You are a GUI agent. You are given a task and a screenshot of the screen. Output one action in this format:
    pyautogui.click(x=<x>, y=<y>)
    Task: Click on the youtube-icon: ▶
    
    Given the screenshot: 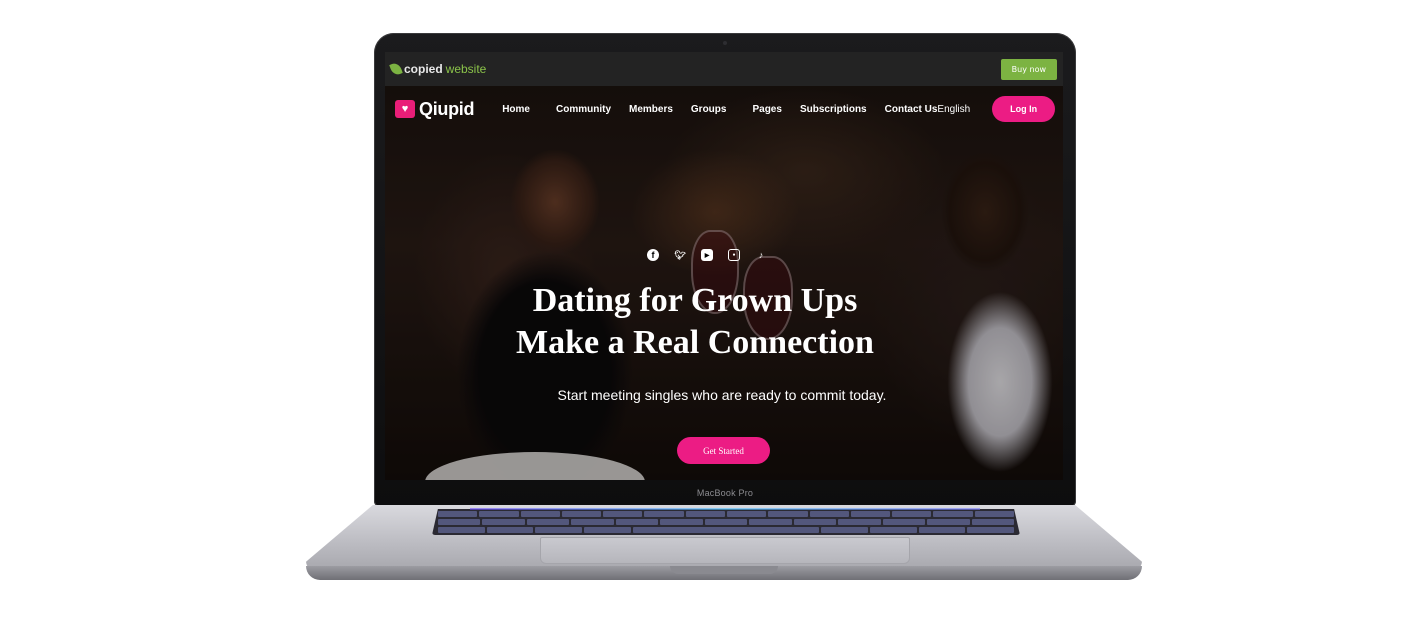 What is the action you would take?
    pyautogui.click(x=707, y=255)
    